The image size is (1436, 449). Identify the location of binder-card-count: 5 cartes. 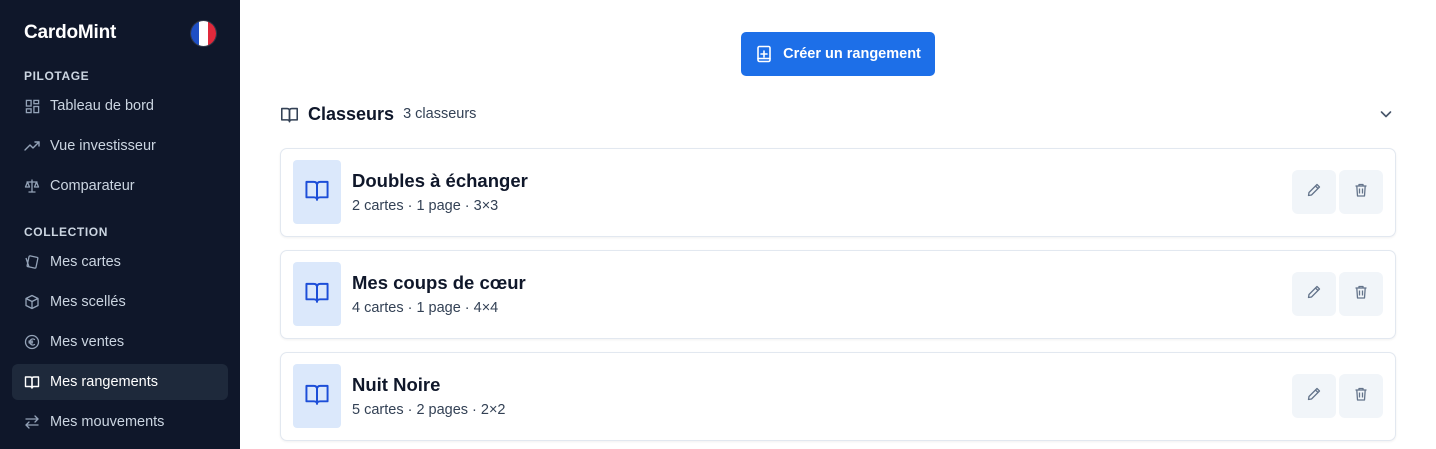
(378, 410).